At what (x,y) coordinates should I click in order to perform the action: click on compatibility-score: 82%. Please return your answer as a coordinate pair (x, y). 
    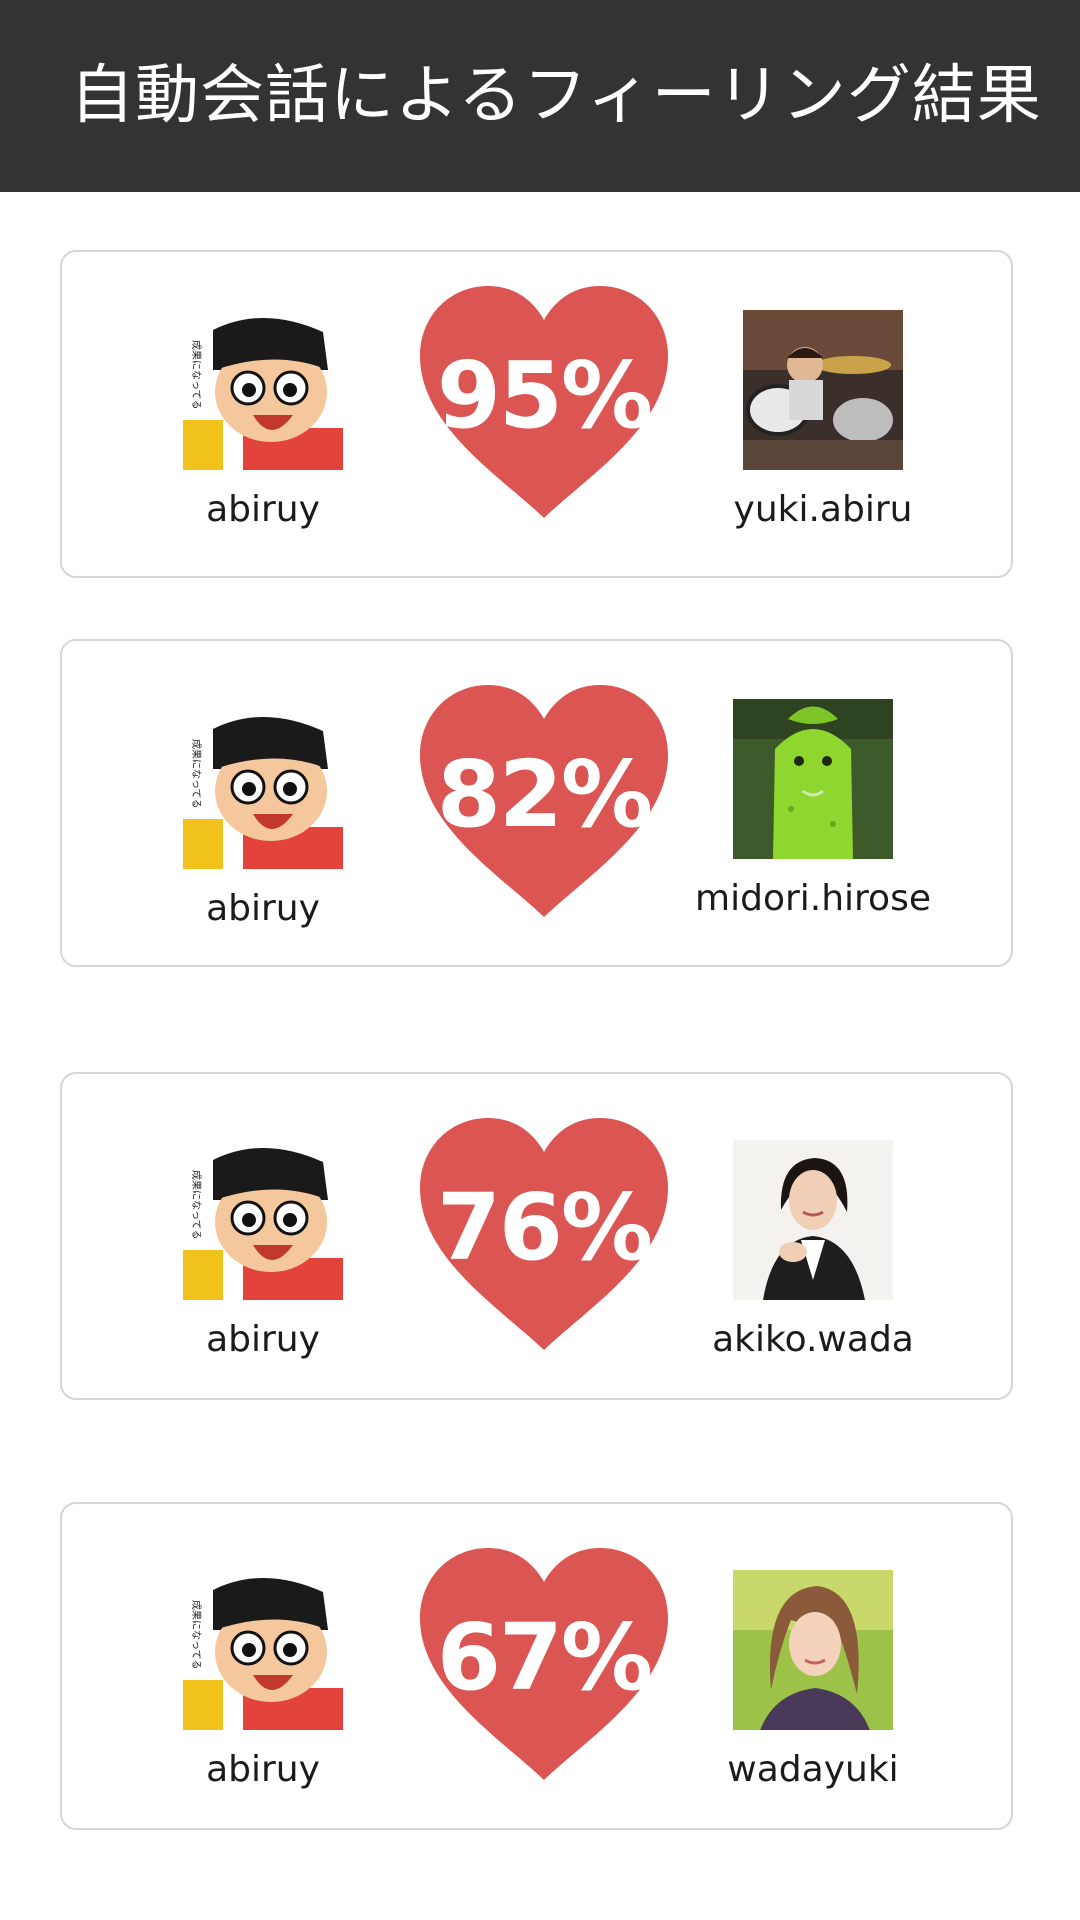
    Looking at the image, I should click on (544, 794).